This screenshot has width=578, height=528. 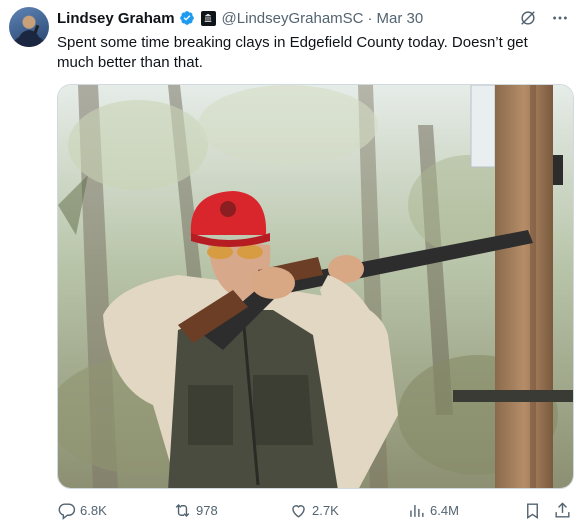 I want to click on repost-button: 978, so click(x=195, y=510).